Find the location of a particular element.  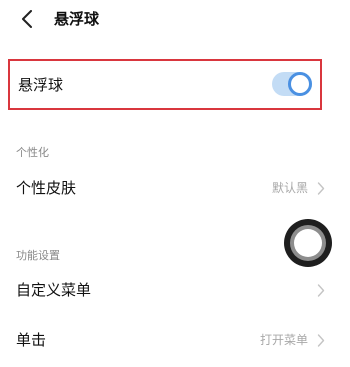

row-single-tap-value: 打开菜单 is located at coordinates (283, 340).